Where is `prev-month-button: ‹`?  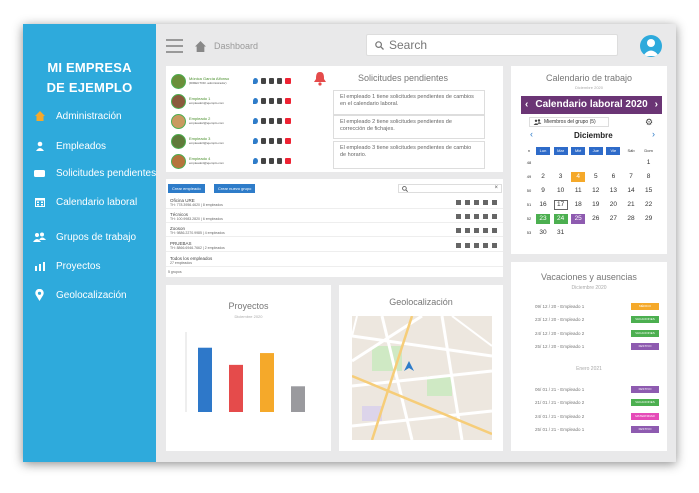 prev-month-button: ‹ is located at coordinates (531, 134).